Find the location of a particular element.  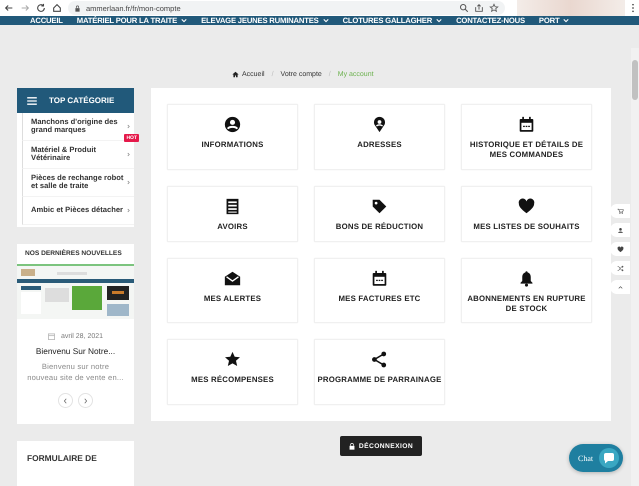

bell-icon is located at coordinates (526, 278).